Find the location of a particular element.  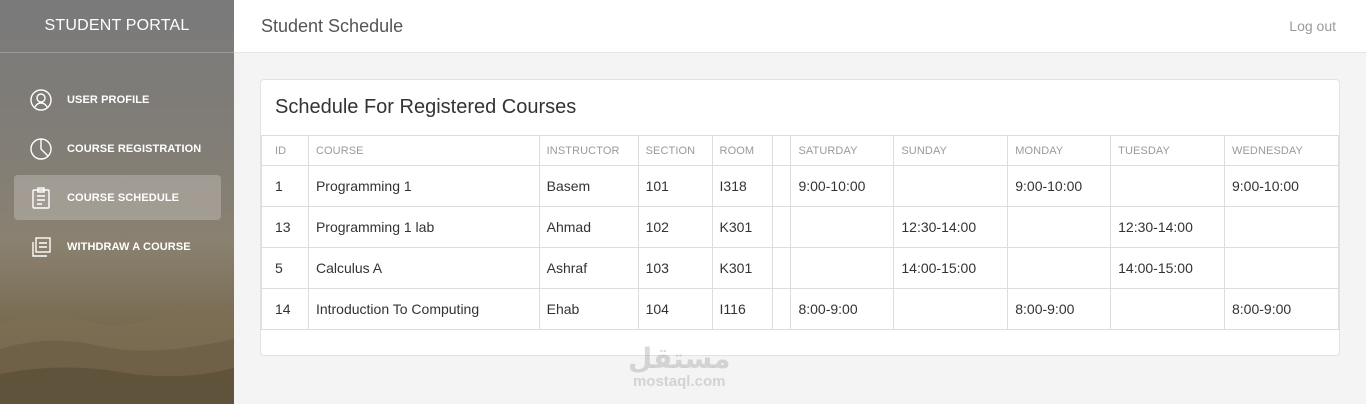

sidebar-item-label: COURSE REGISTRATION is located at coordinates (134, 148).